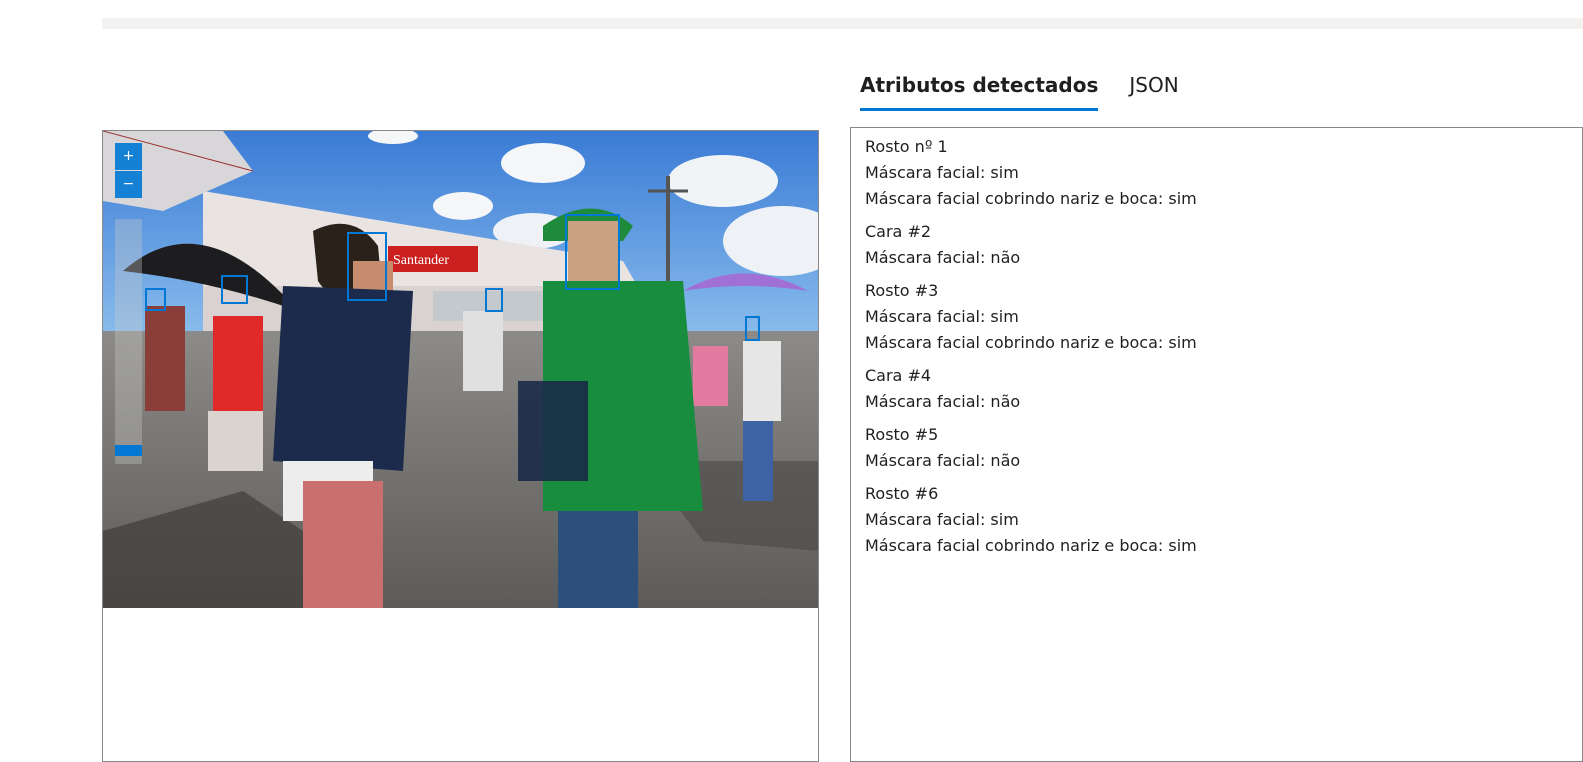  I want to click on top-command-bar, so click(842, 23).